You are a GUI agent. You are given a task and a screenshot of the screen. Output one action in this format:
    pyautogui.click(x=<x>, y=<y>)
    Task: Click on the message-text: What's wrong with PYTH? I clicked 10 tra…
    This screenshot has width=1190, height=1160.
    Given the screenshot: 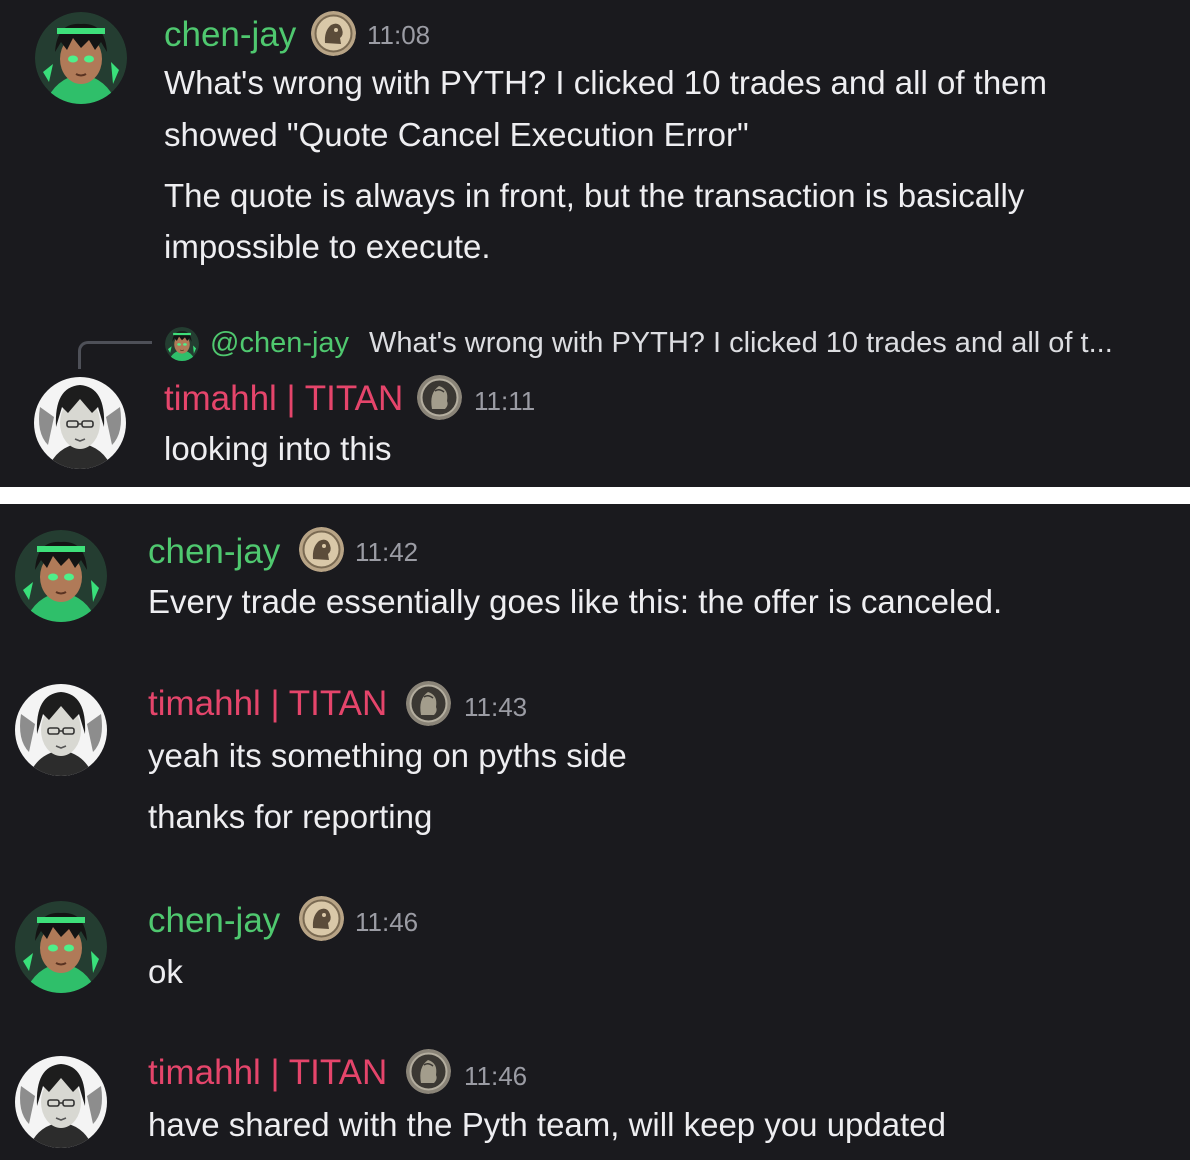 What is the action you would take?
    pyautogui.click(x=606, y=82)
    